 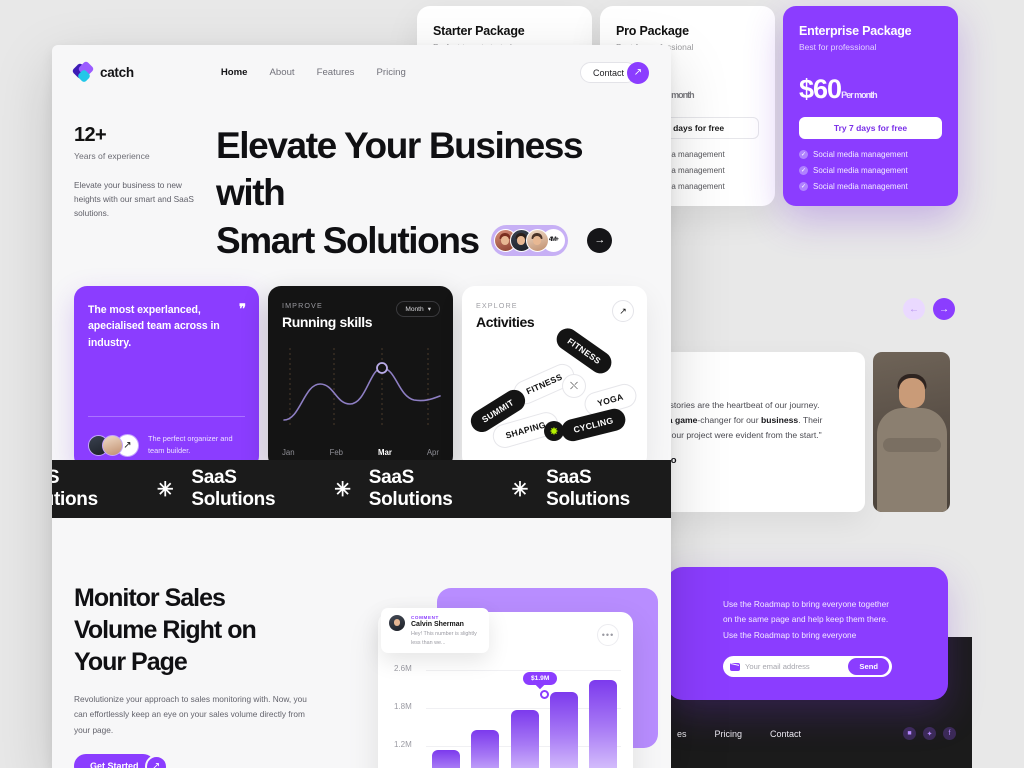 I want to click on card-eyebrow: EXPLORE, so click(x=497, y=306).